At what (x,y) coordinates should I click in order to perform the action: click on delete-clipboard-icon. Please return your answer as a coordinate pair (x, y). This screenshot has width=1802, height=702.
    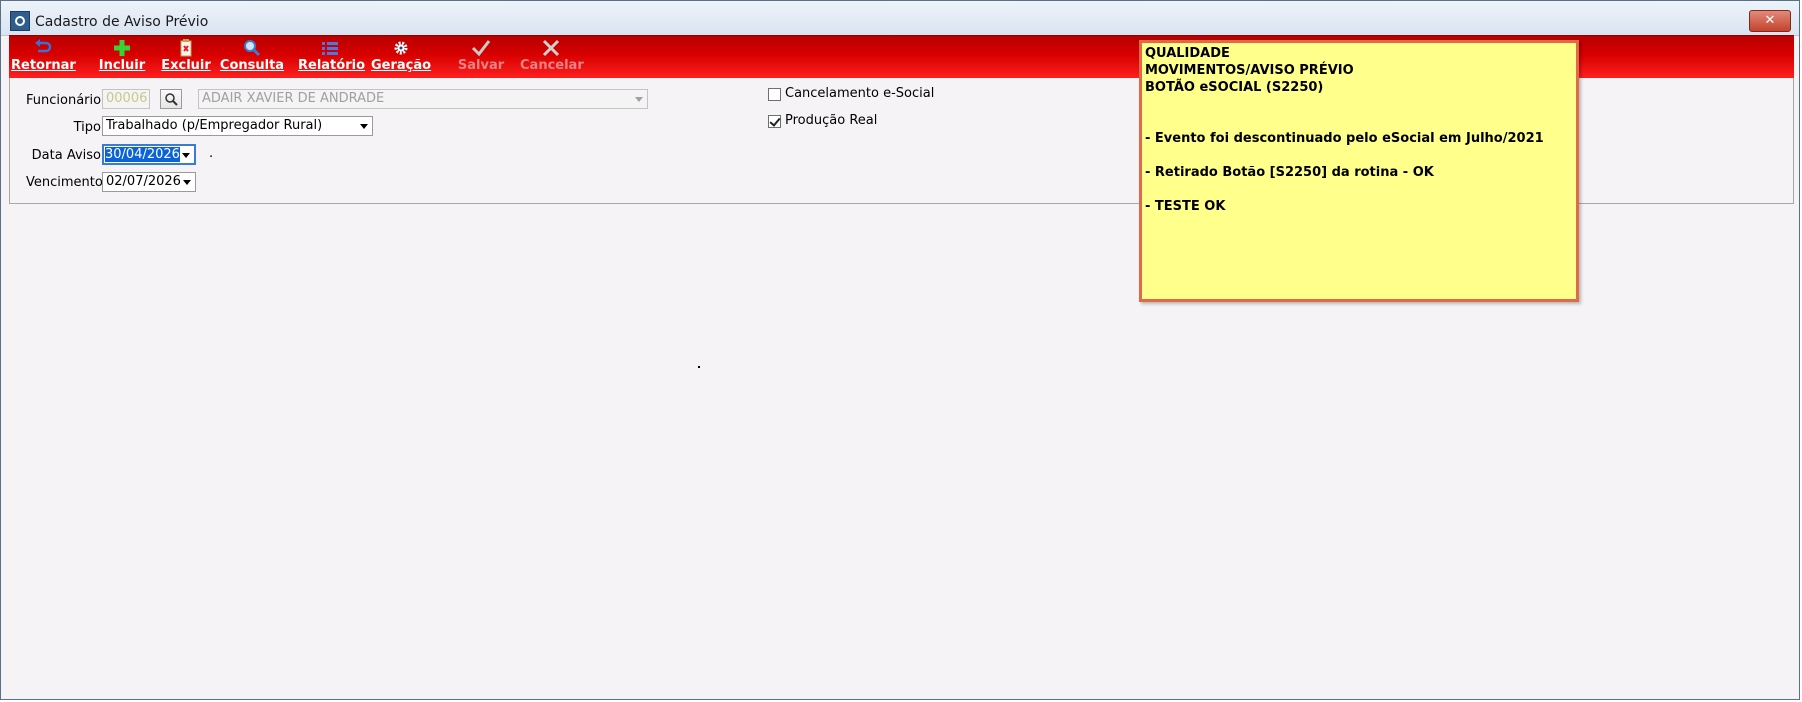
    Looking at the image, I should click on (186, 48).